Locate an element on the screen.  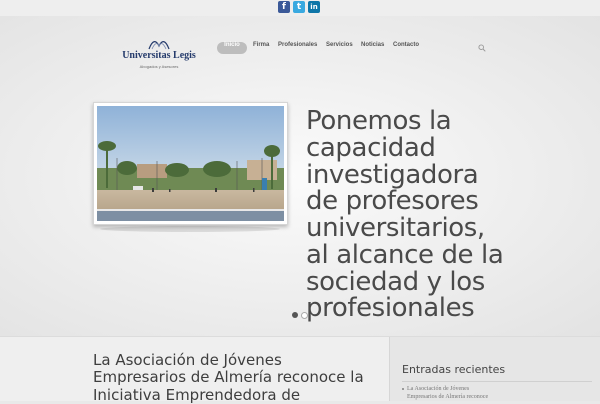
social-bar: f t in is located at coordinates (300, 8).